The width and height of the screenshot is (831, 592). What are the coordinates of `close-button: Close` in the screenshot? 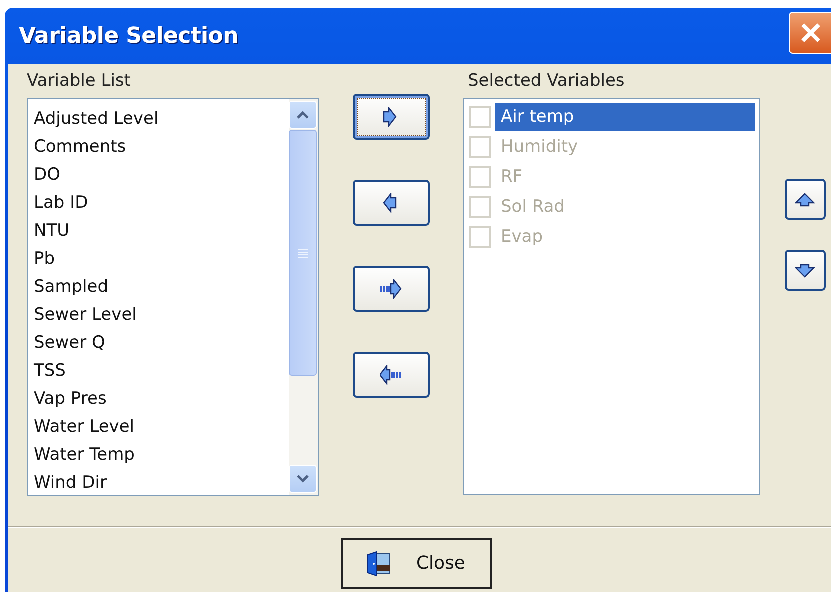 It's located at (416, 563).